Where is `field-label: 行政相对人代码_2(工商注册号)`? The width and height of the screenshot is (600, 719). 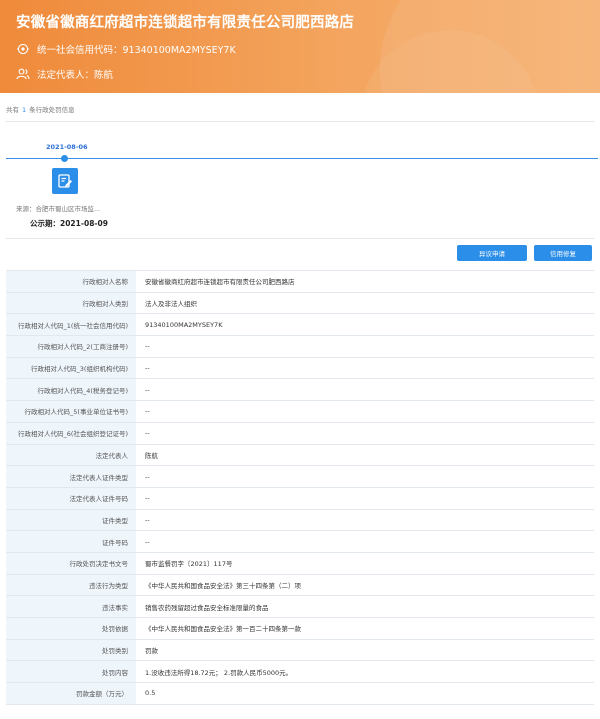
field-label: 行政相对人代码_2(工商注册号) is located at coordinates (71, 346).